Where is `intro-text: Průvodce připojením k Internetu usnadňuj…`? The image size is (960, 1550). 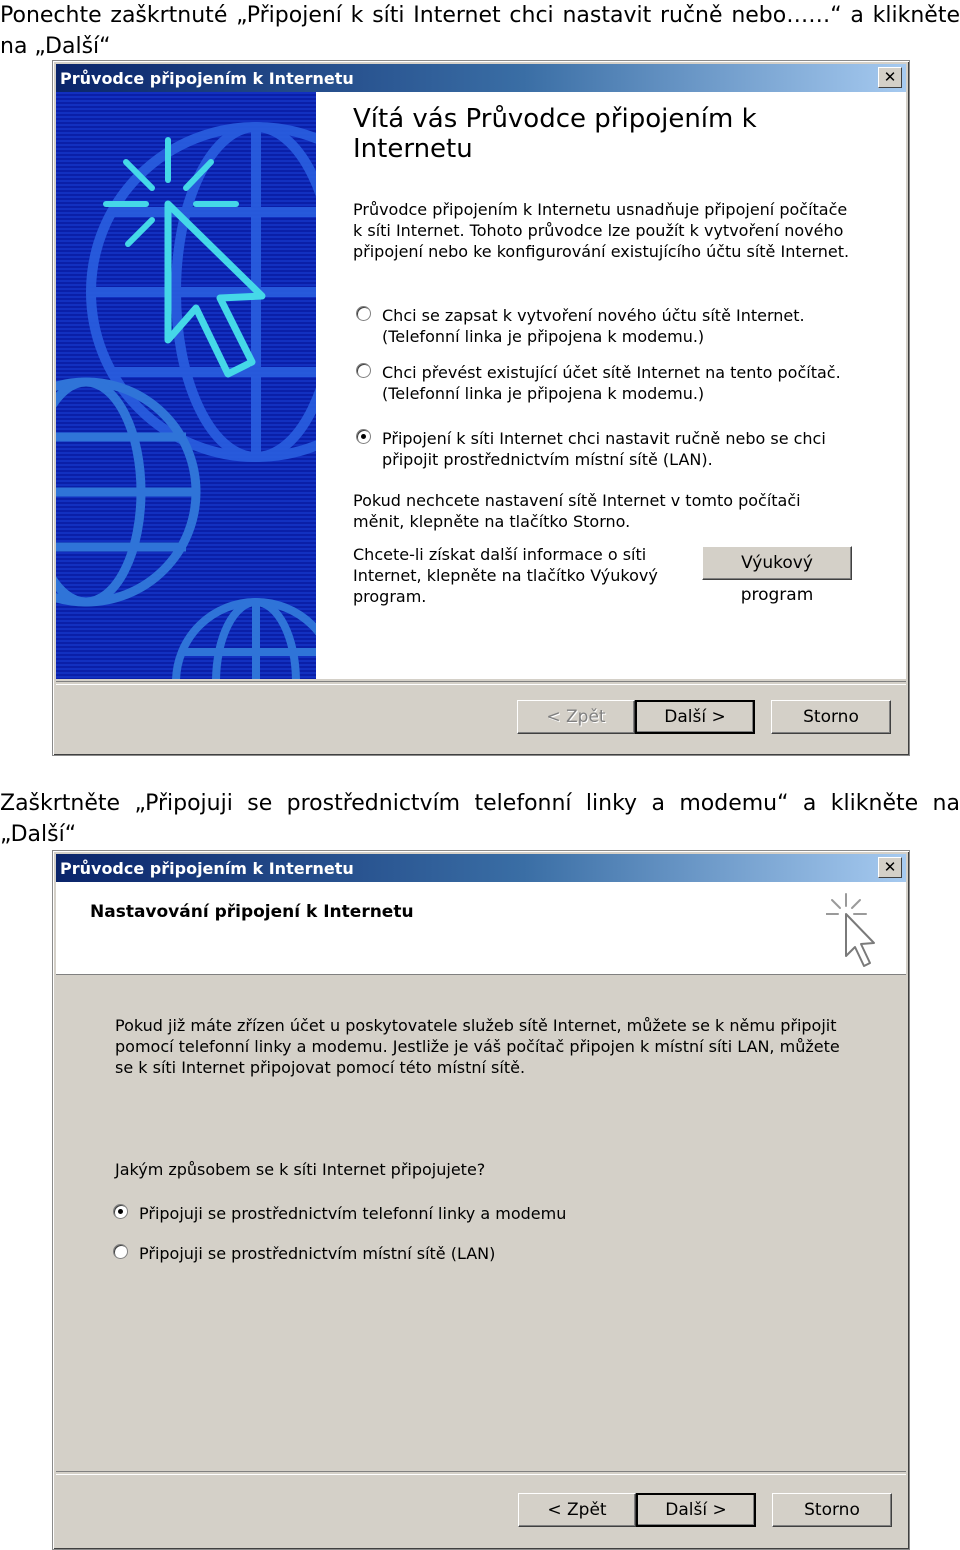
intro-text: Průvodce připojením k Internetu usnadňuj… is located at coordinates (601, 230).